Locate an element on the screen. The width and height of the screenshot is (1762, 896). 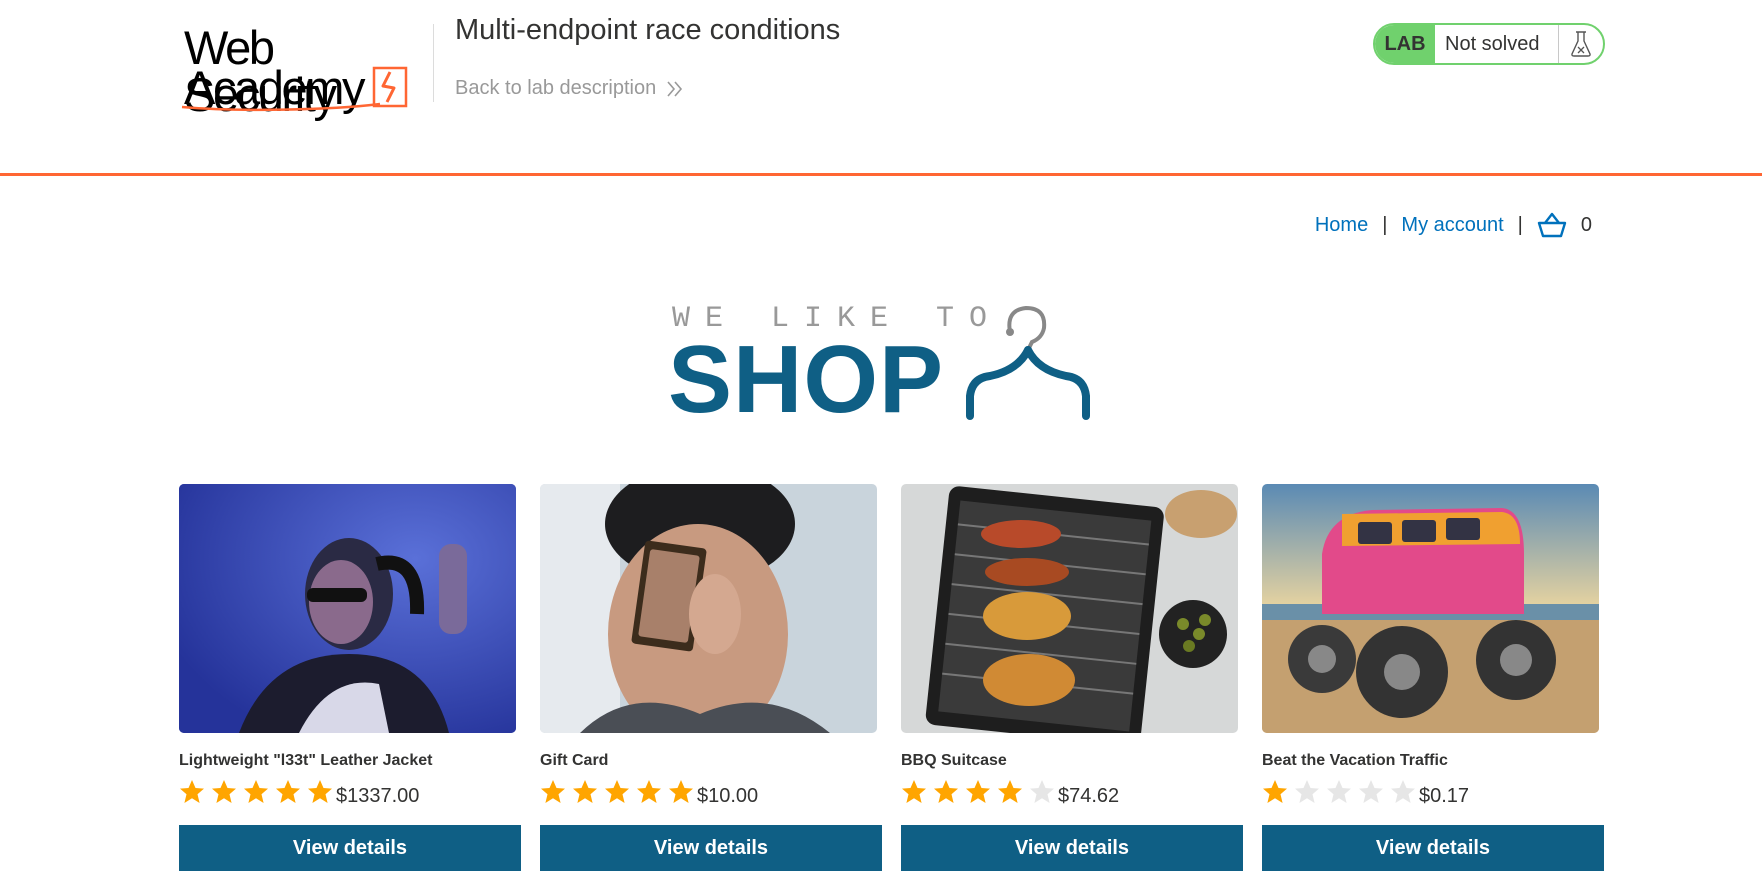
product-image-gift-card is located at coordinates (708, 608).